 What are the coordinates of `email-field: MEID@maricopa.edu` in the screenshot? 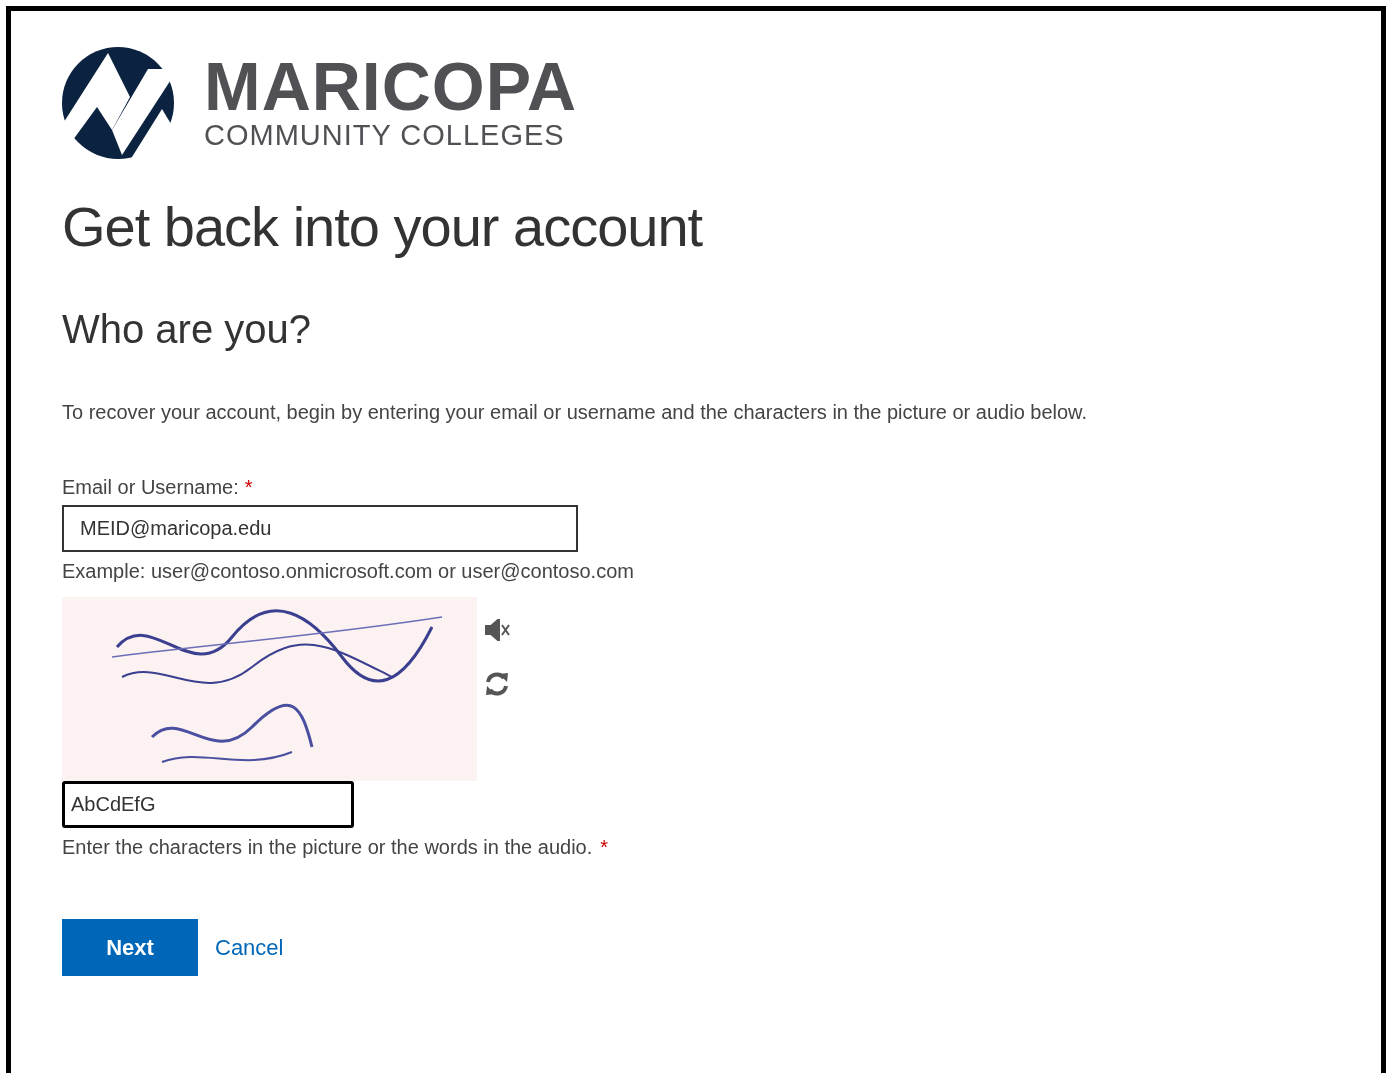 It's located at (320, 528).